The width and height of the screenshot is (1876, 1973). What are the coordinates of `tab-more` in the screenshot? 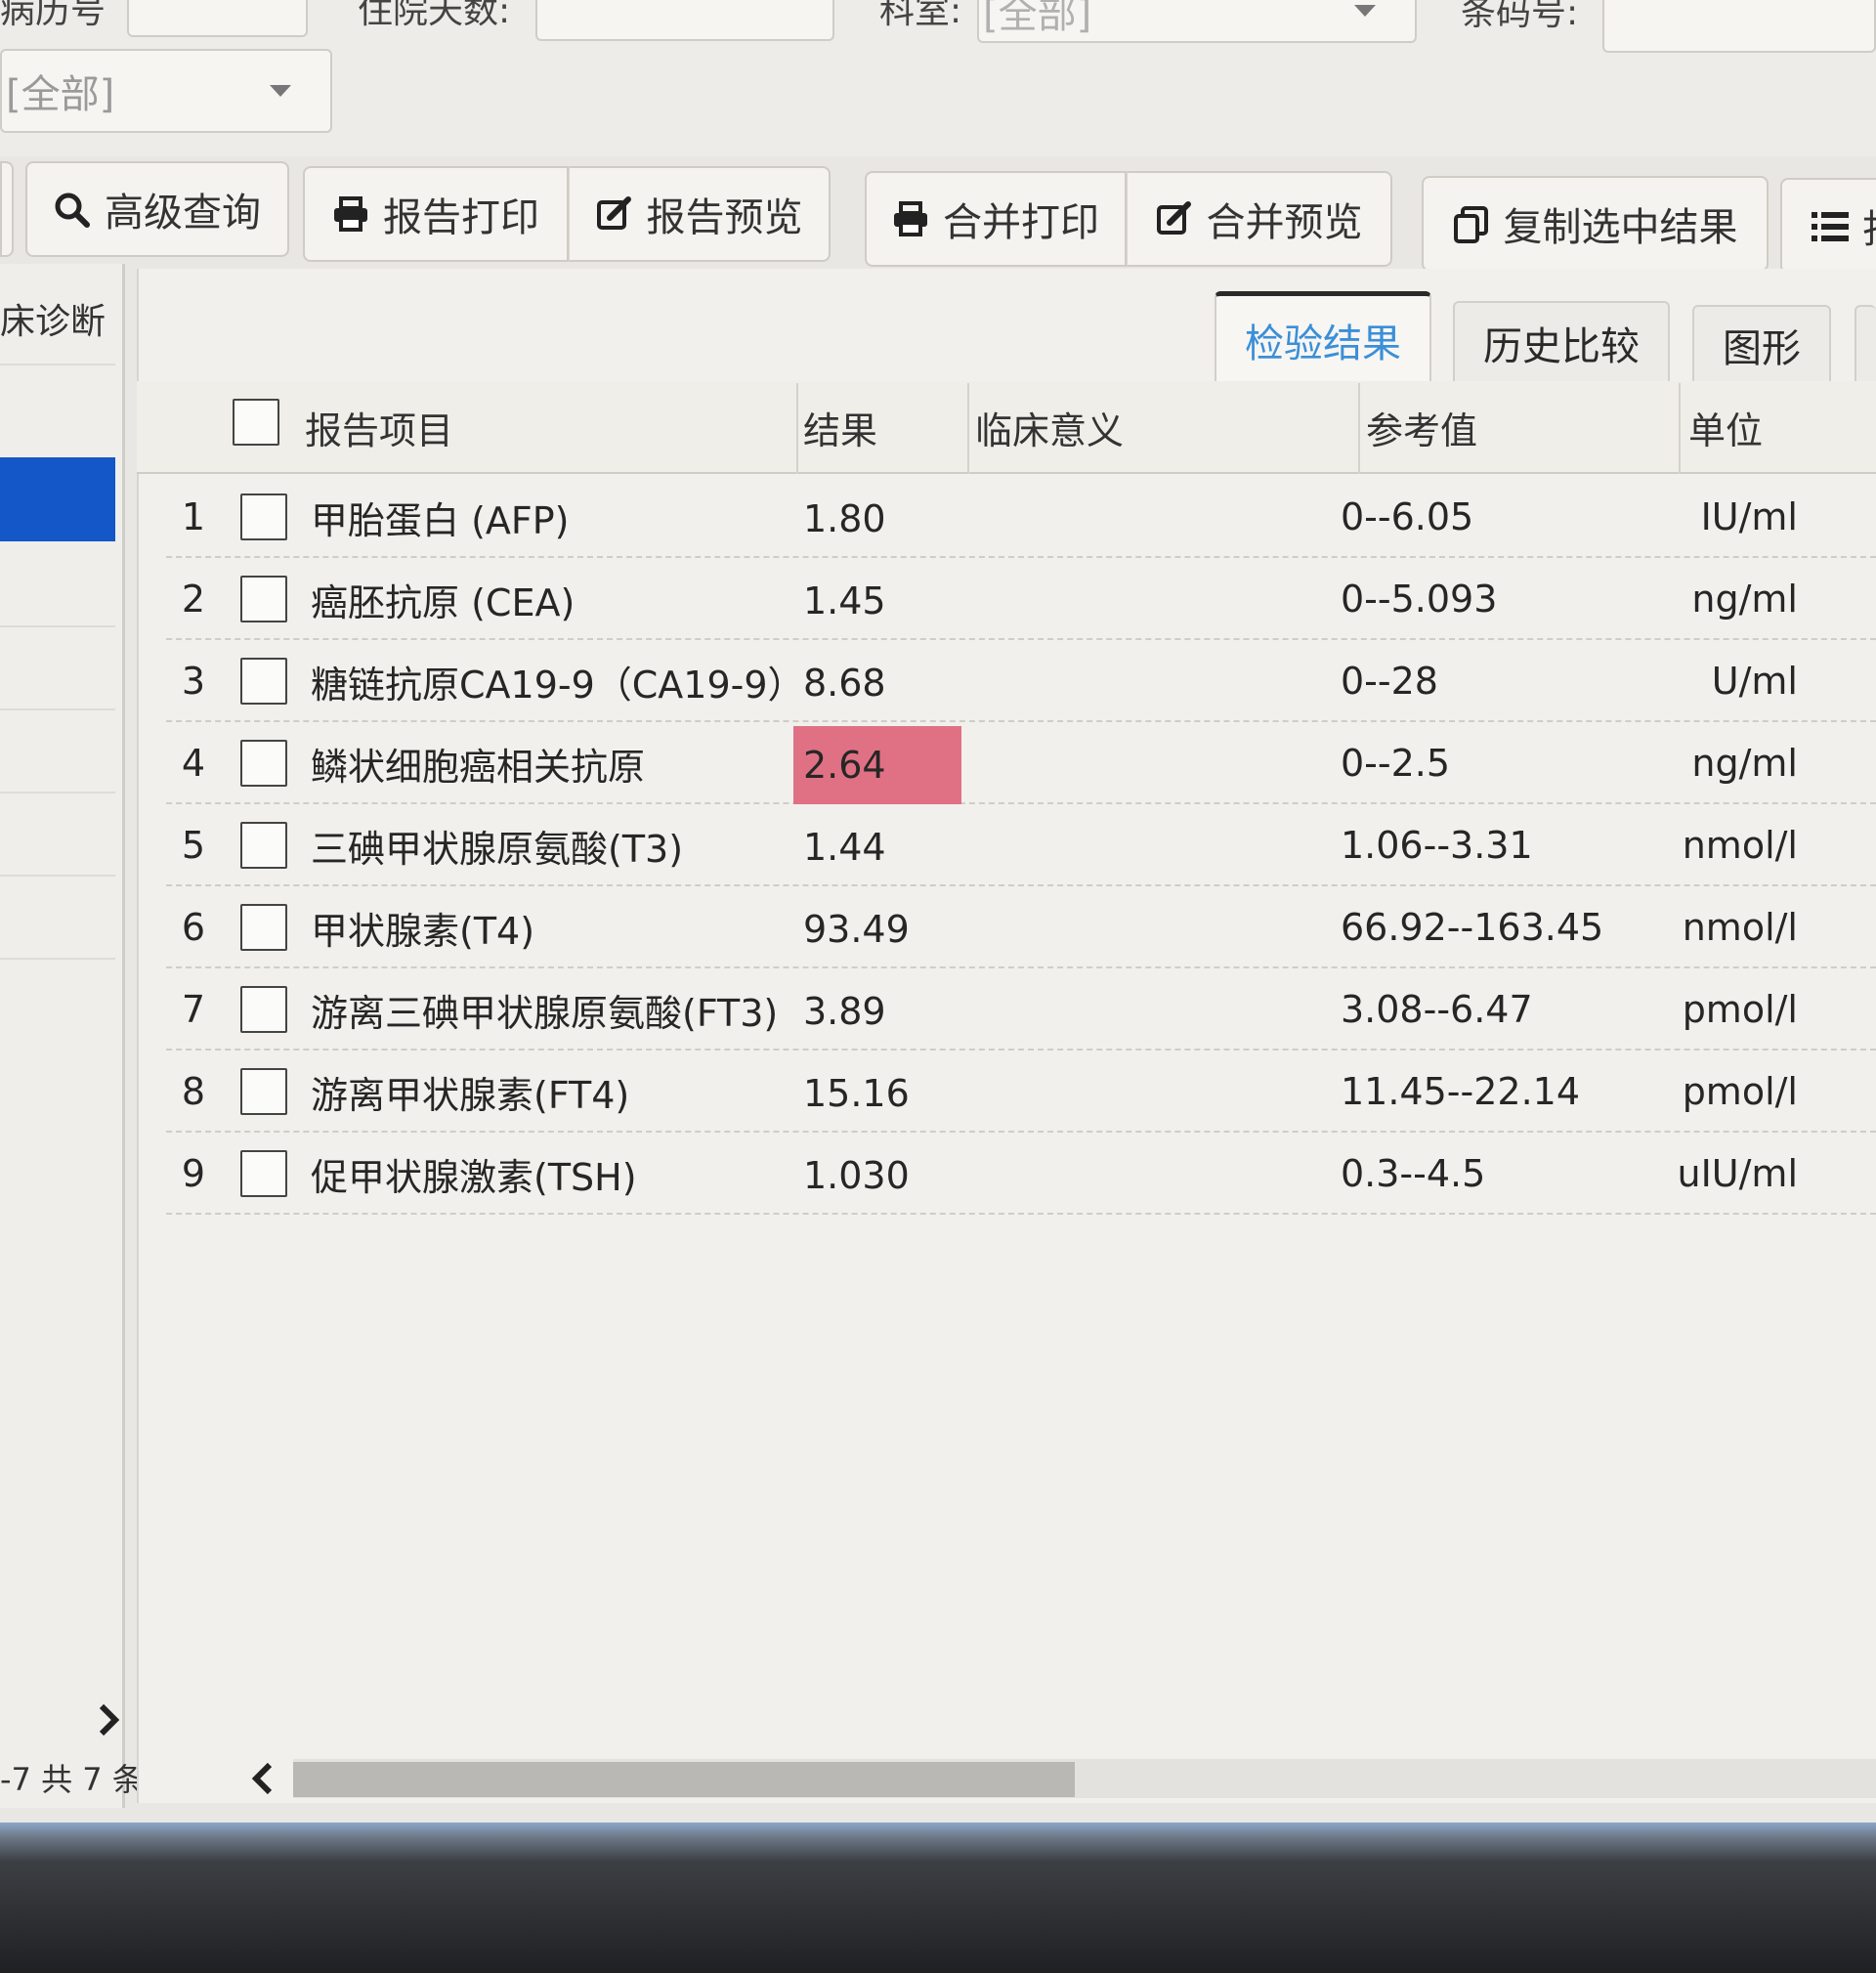 It's located at (1865, 344).